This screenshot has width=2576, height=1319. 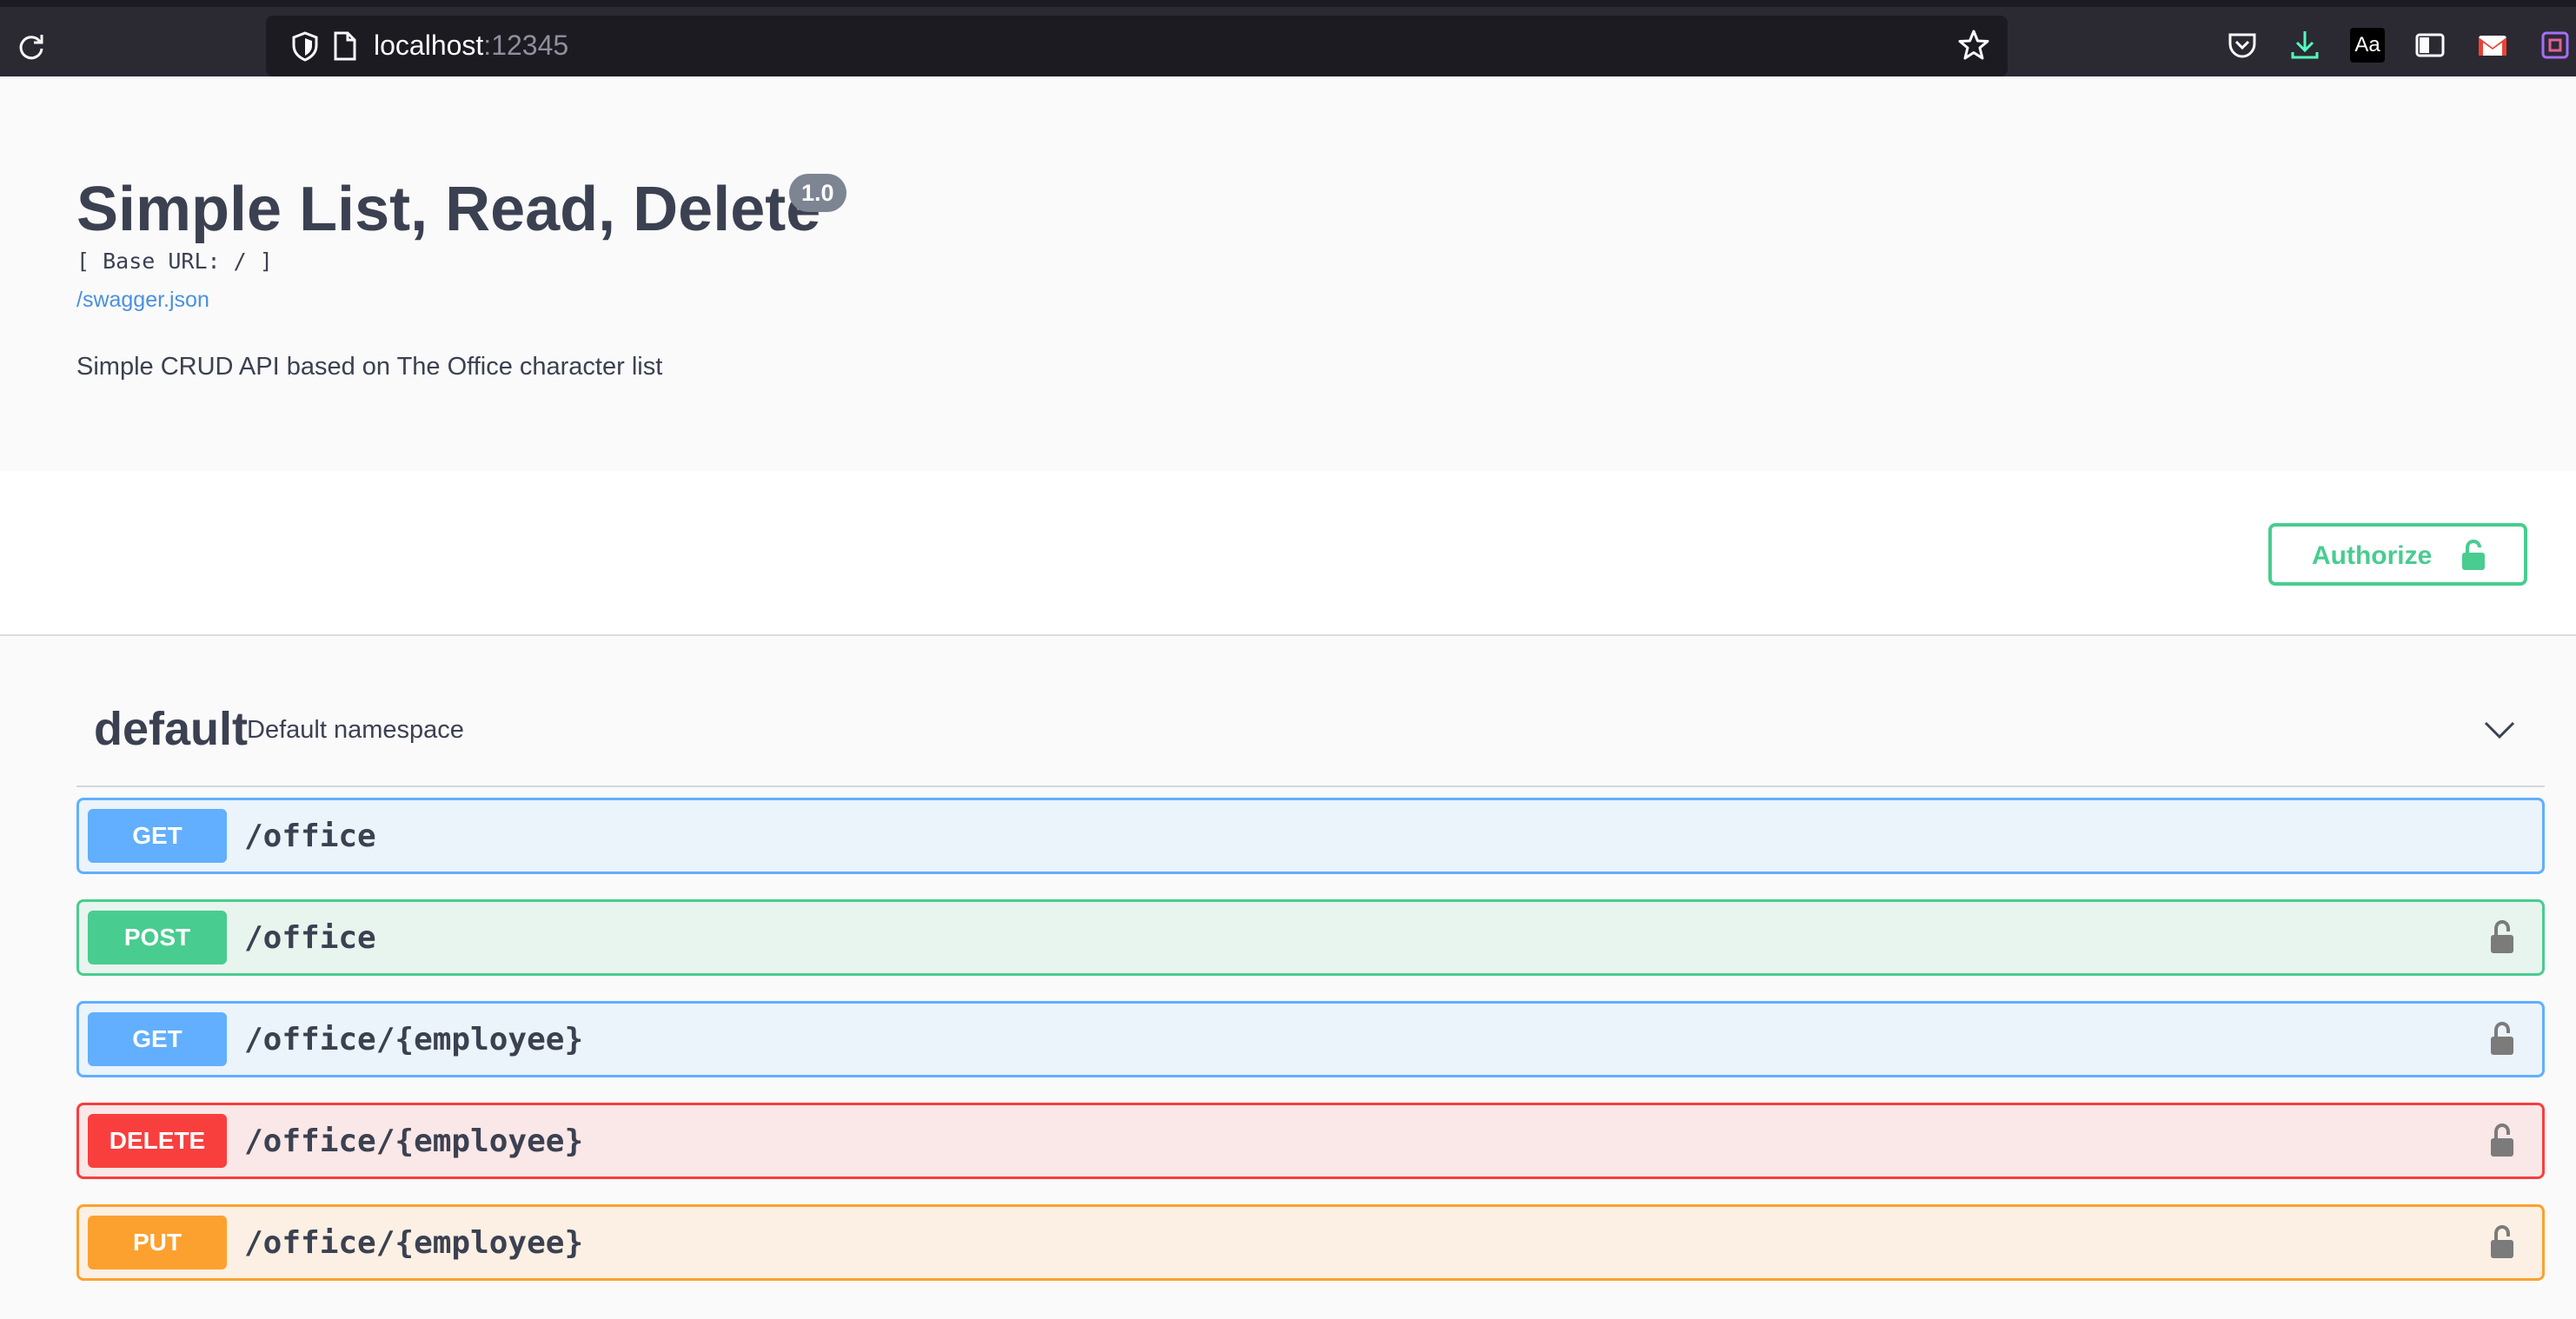 I want to click on tag-name: default, so click(x=171, y=729).